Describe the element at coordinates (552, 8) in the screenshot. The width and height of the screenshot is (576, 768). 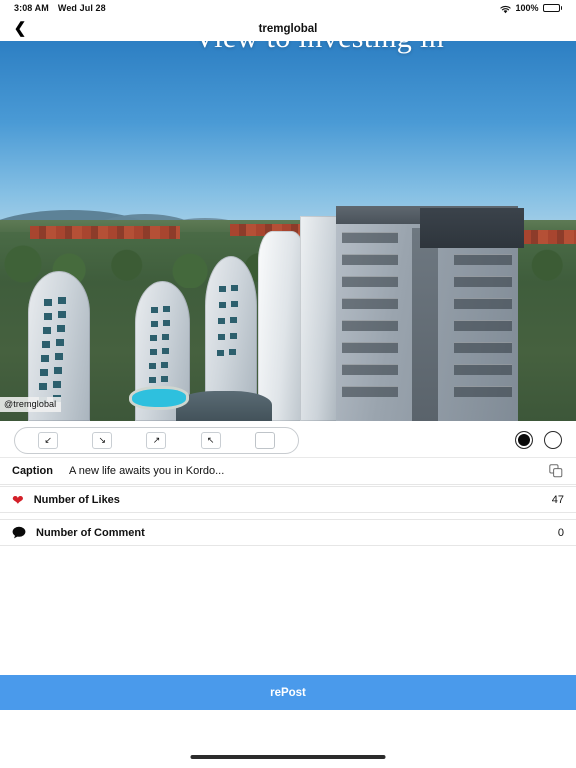
I see `battery-full-icon` at that location.